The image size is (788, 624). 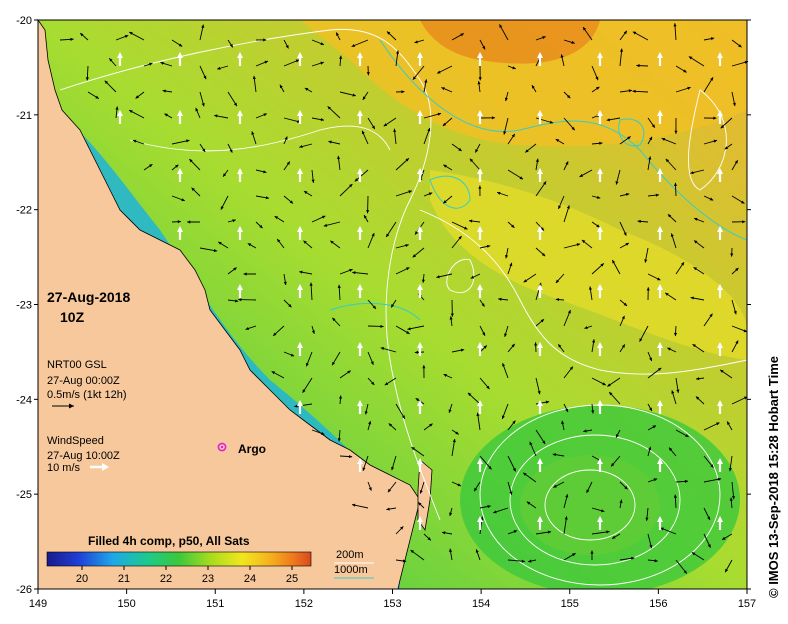 What do you see at coordinates (24, 211) in the screenshot?
I see `y-tick-label: -22` at bounding box center [24, 211].